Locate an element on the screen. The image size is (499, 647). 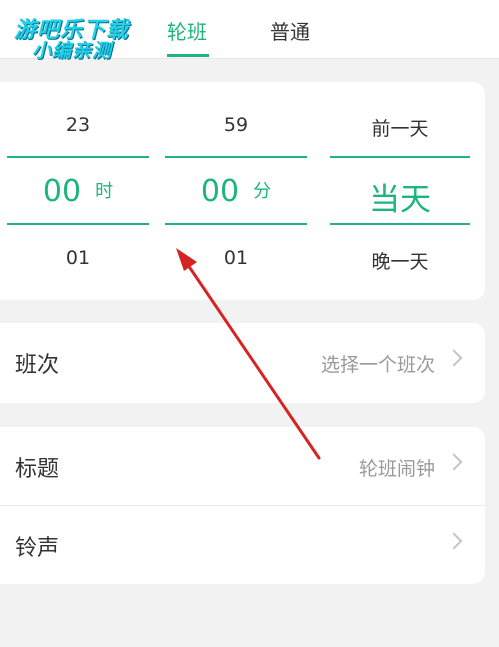
hour-wheel: 23 00 时 01 is located at coordinates (78, 191).